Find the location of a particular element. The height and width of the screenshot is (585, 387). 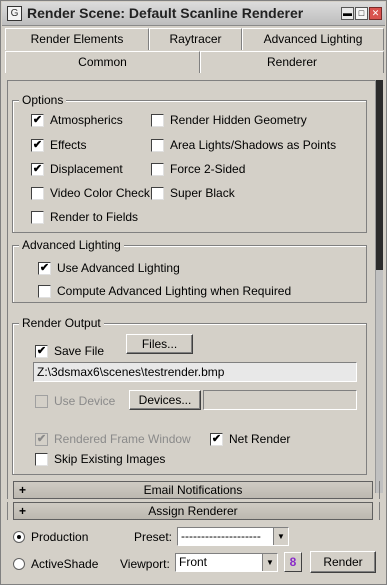

tab-common: Common is located at coordinates (102, 62).